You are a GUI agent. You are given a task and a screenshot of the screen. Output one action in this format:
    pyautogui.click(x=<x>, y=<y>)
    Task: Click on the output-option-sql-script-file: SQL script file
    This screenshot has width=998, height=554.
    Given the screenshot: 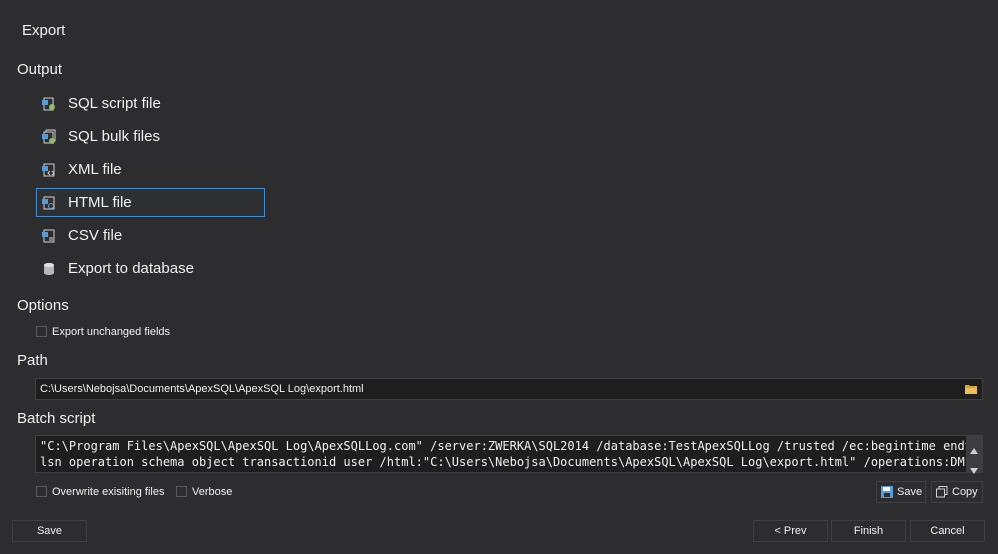 What is the action you would take?
    pyautogui.click(x=150, y=103)
    